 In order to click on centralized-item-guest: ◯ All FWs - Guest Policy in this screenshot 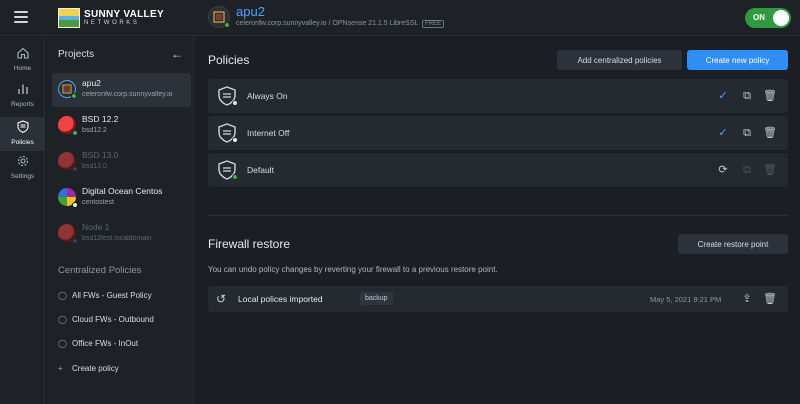, I will do `click(105, 295)`.